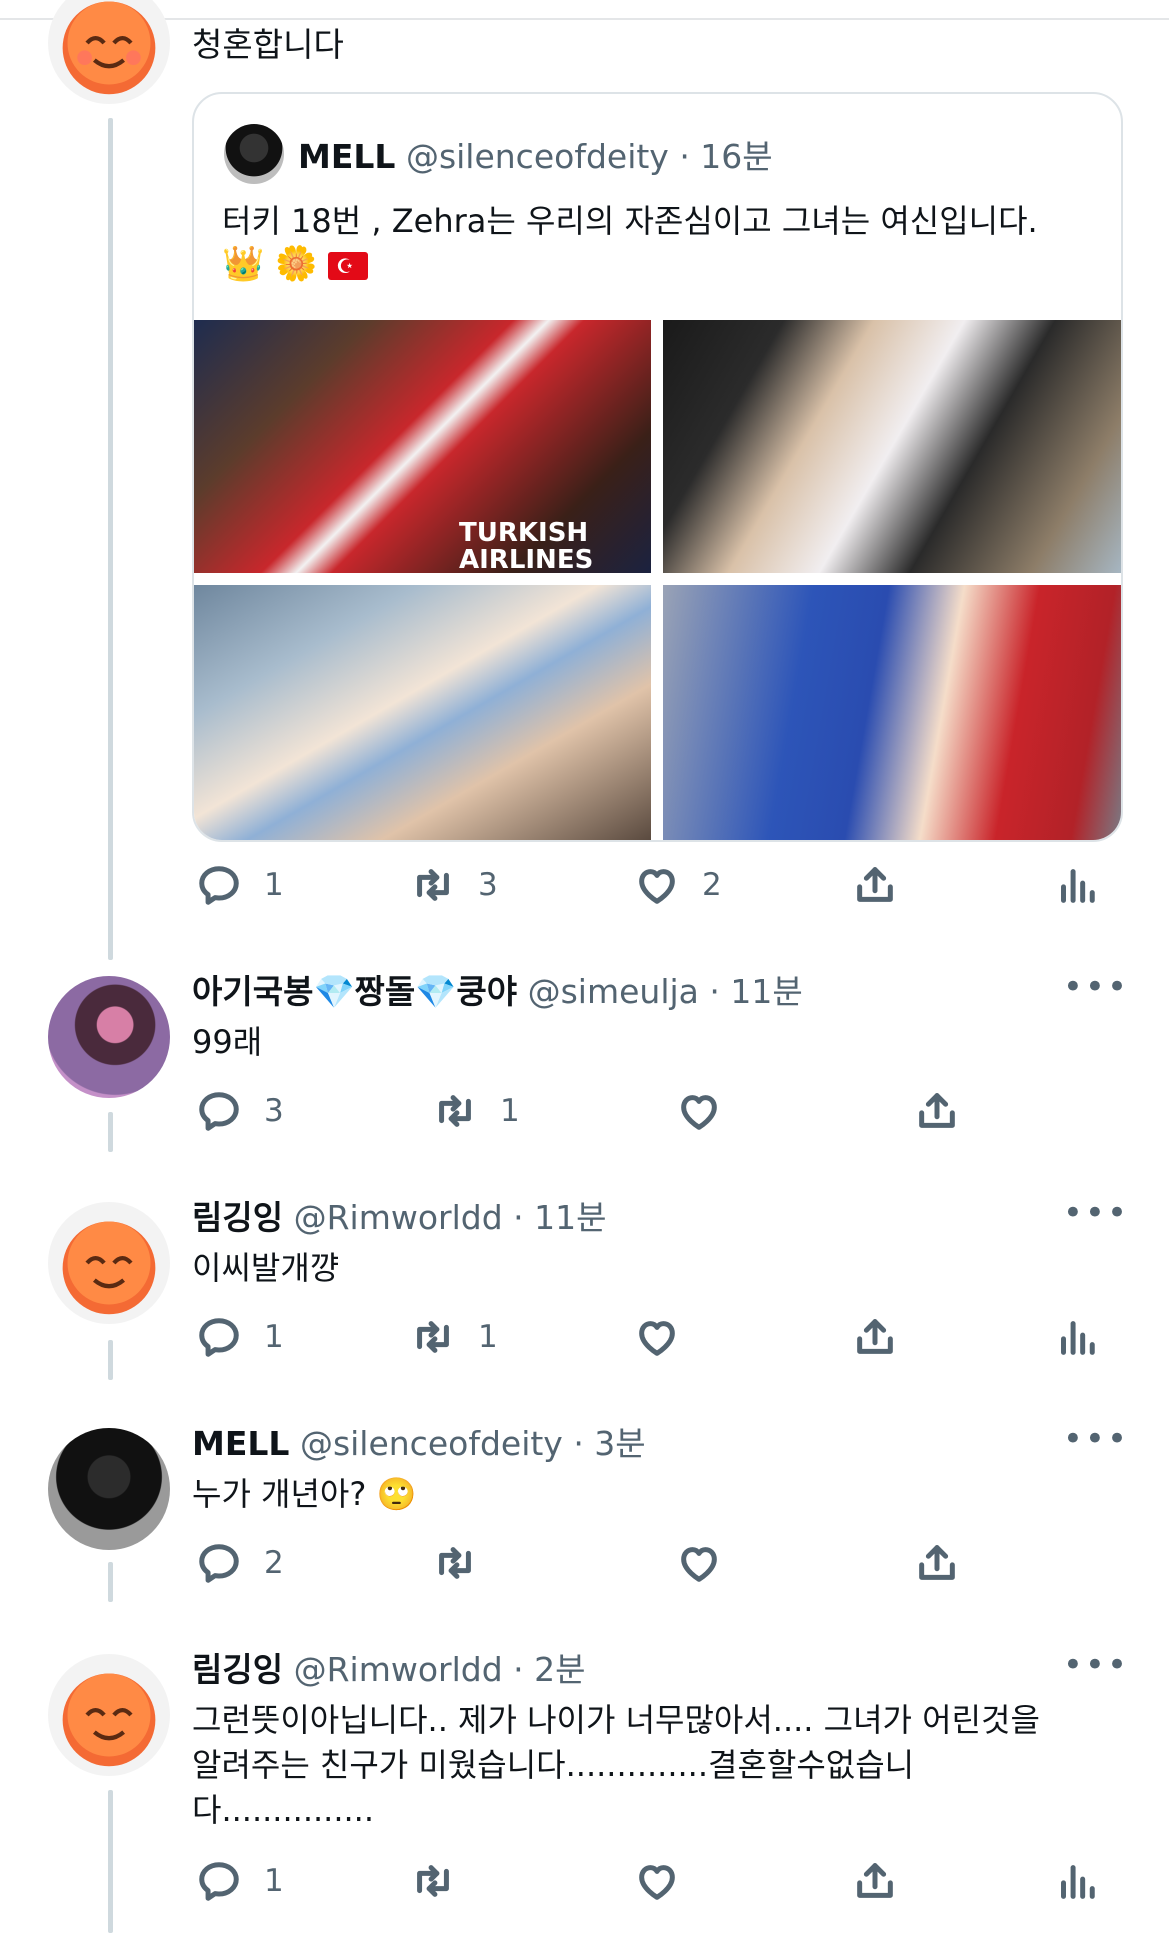 Image resolution: width=1169 pixels, height=1933 pixels. Describe the element at coordinates (712, 885) in the screenshot. I see `like-count: 2` at that location.